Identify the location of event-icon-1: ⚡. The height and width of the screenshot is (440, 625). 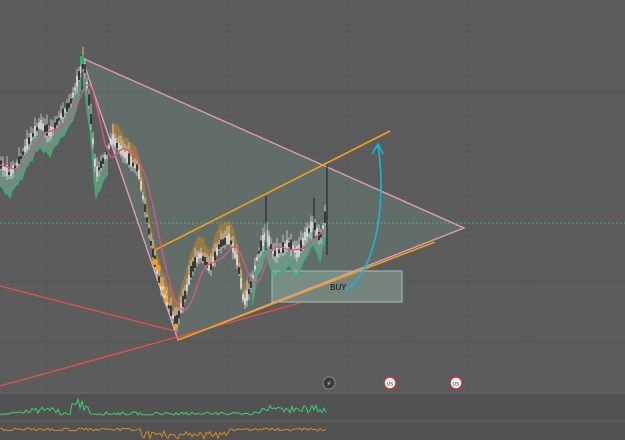
(329, 383).